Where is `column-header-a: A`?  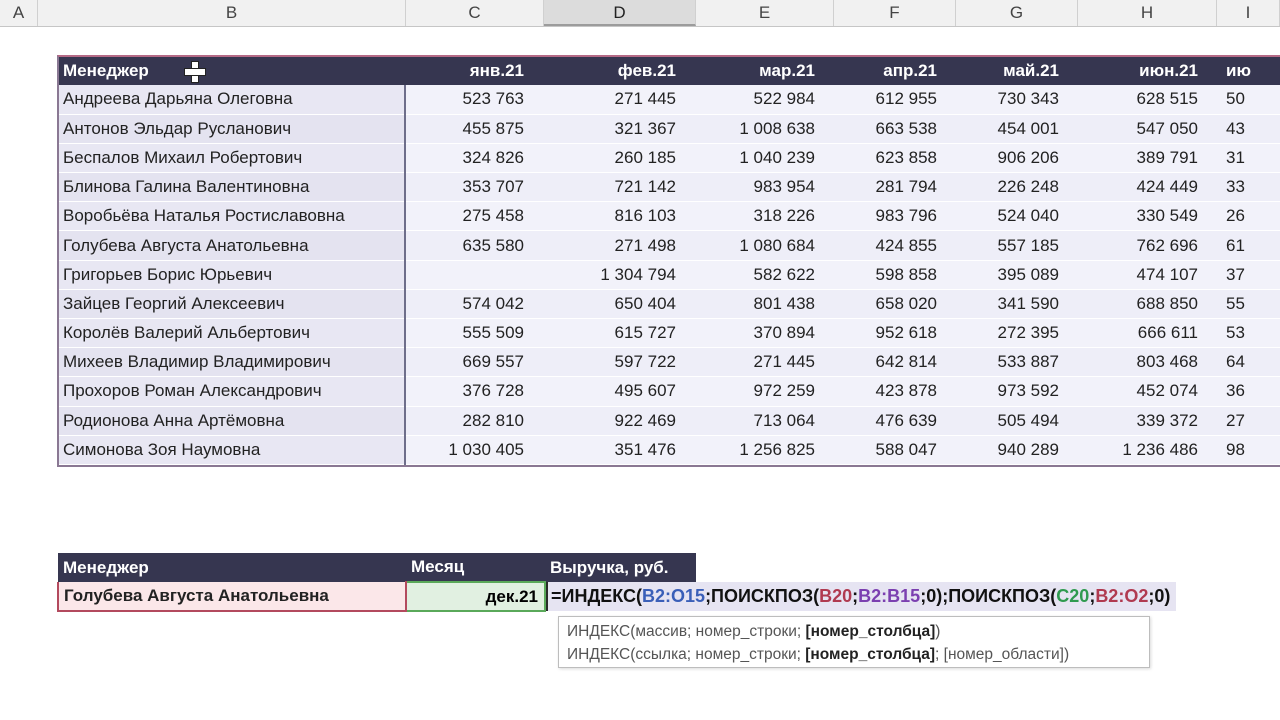
column-header-a: A is located at coordinates (19, 13).